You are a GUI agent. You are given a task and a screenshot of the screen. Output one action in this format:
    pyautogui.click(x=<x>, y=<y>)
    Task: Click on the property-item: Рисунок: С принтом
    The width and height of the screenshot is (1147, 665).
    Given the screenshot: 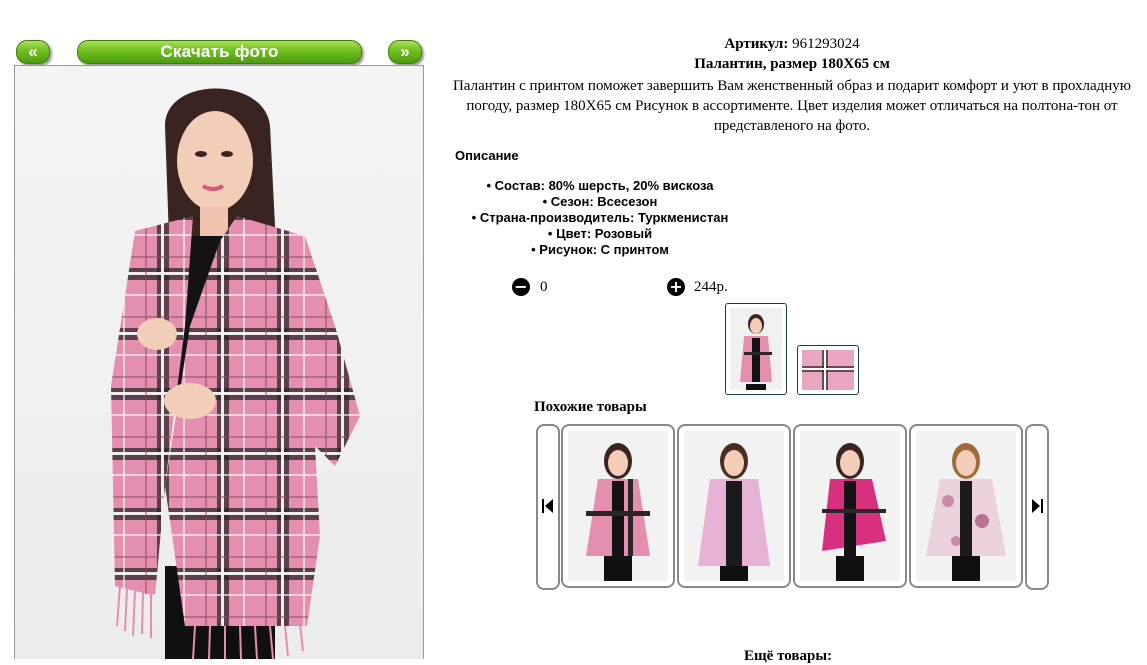 What is the action you would take?
    pyautogui.click(x=600, y=250)
    